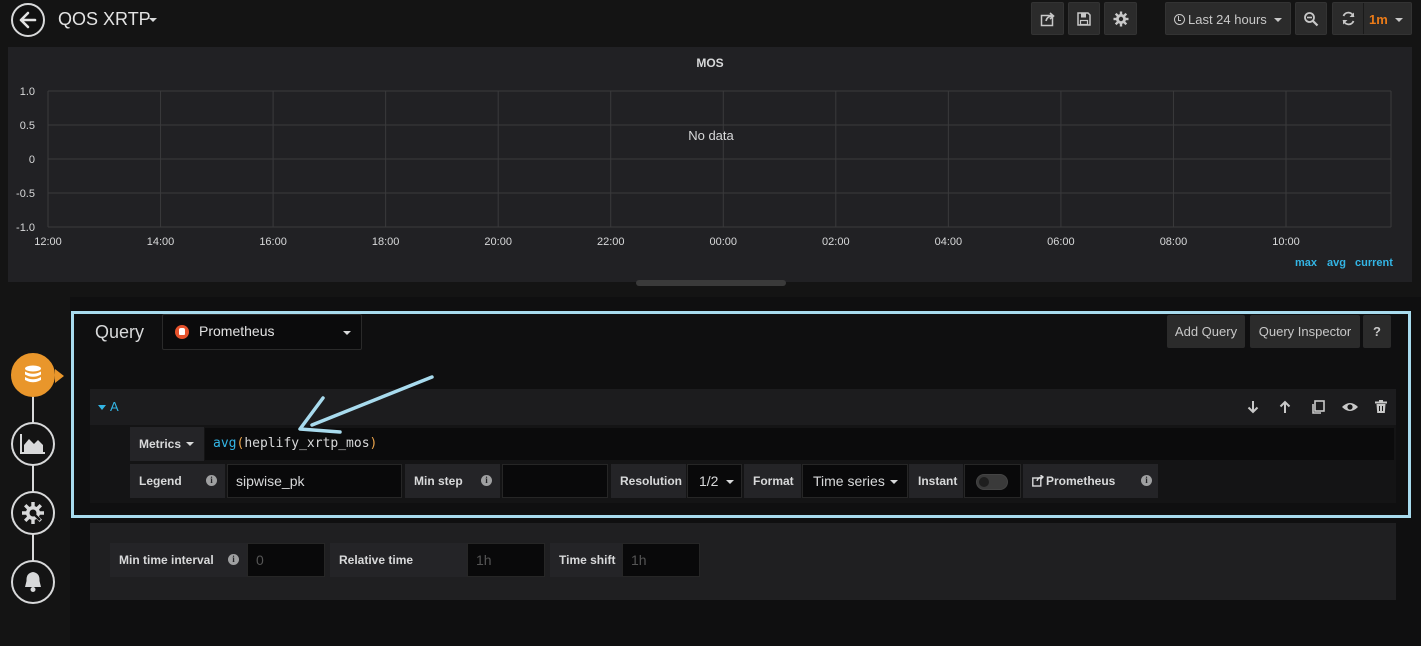 The width and height of the screenshot is (1421, 646). I want to click on rail-visualization-tab, so click(33, 444).